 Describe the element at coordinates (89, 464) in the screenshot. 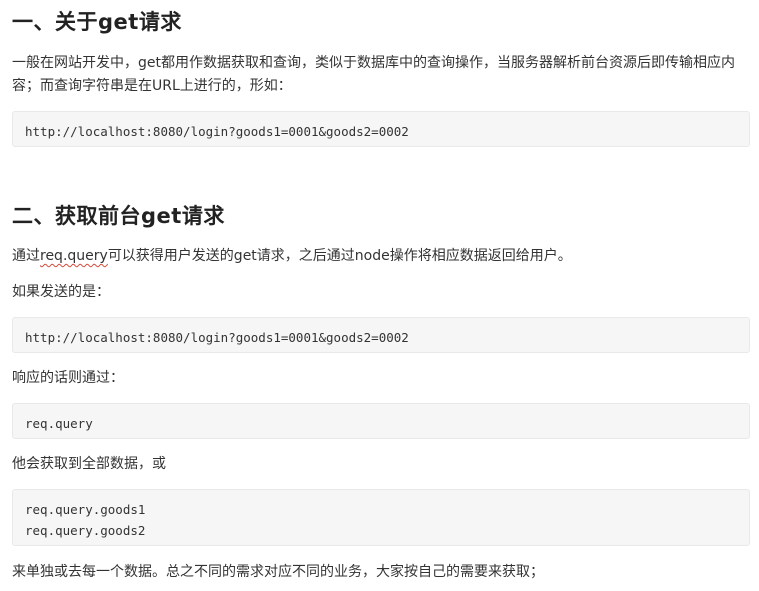

I see `all-data-label: 他会获取到全部数据，或` at that location.